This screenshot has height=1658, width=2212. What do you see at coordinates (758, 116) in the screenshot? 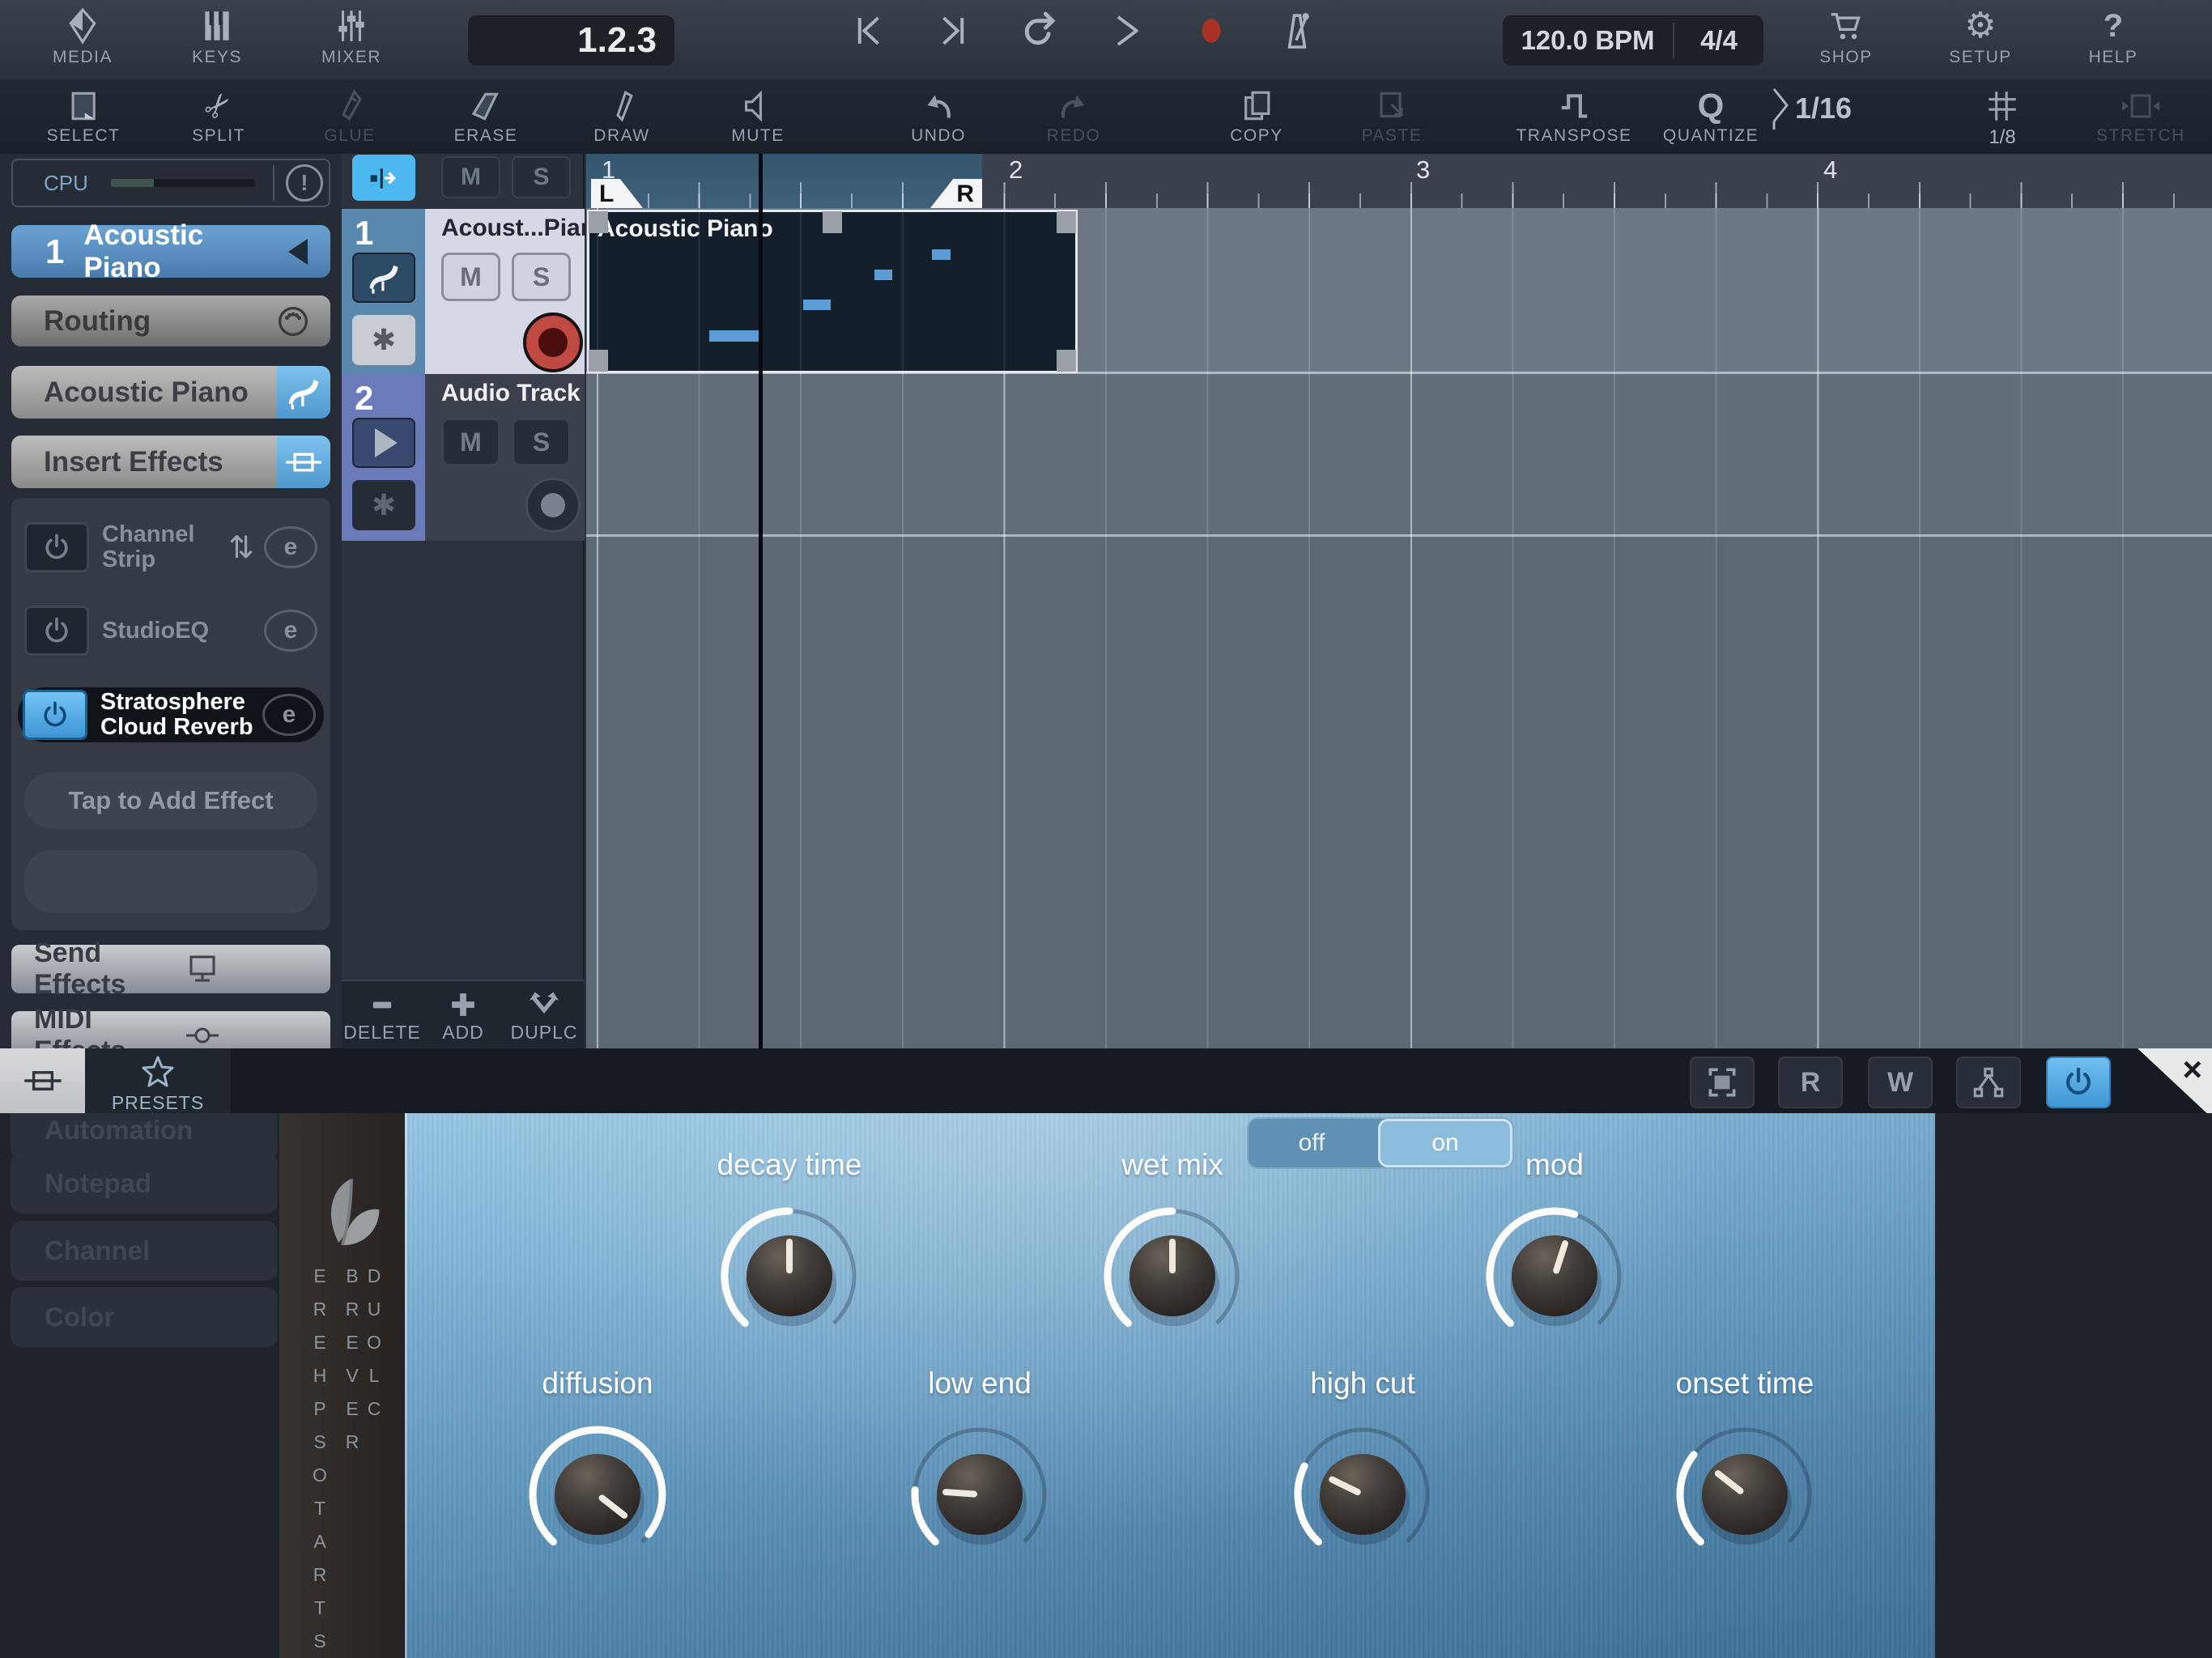
I see `mute-tool: MUTE` at bounding box center [758, 116].